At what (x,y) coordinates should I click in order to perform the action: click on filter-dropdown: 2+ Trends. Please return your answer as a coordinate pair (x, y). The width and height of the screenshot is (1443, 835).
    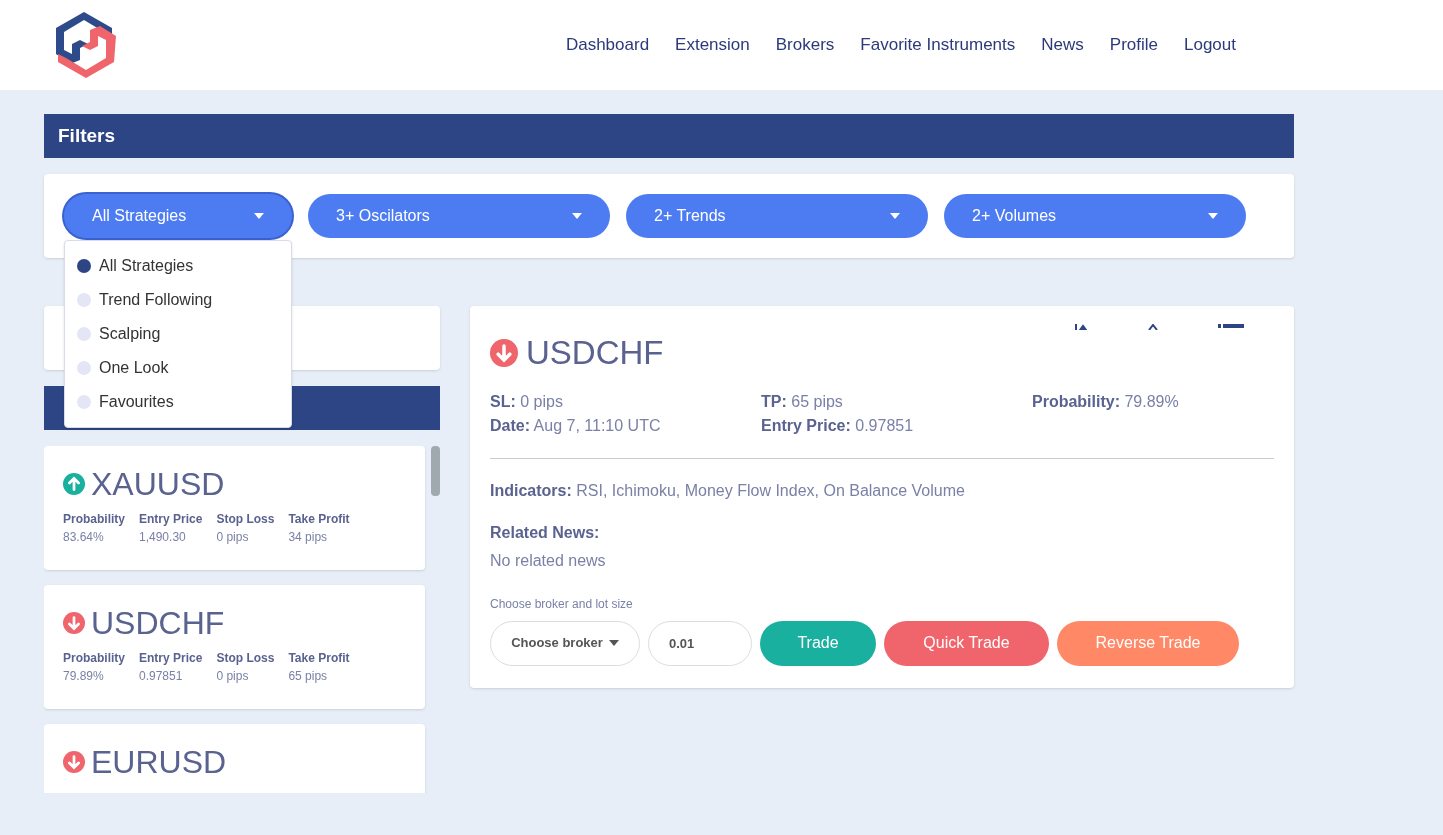
    Looking at the image, I should click on (777, 216).